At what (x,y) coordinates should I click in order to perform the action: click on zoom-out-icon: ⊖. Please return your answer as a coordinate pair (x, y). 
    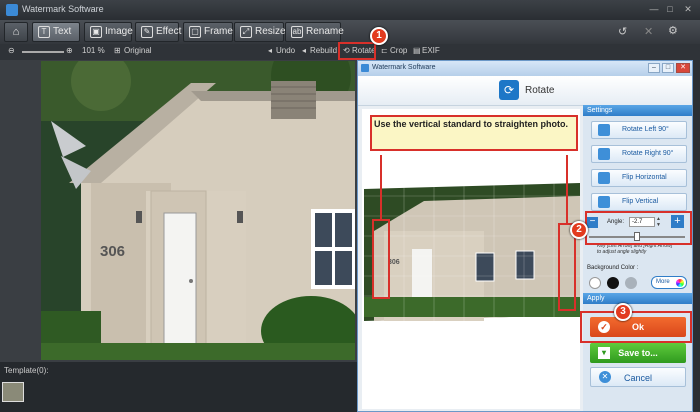
    Looking at the image, I should click on (11, 50).